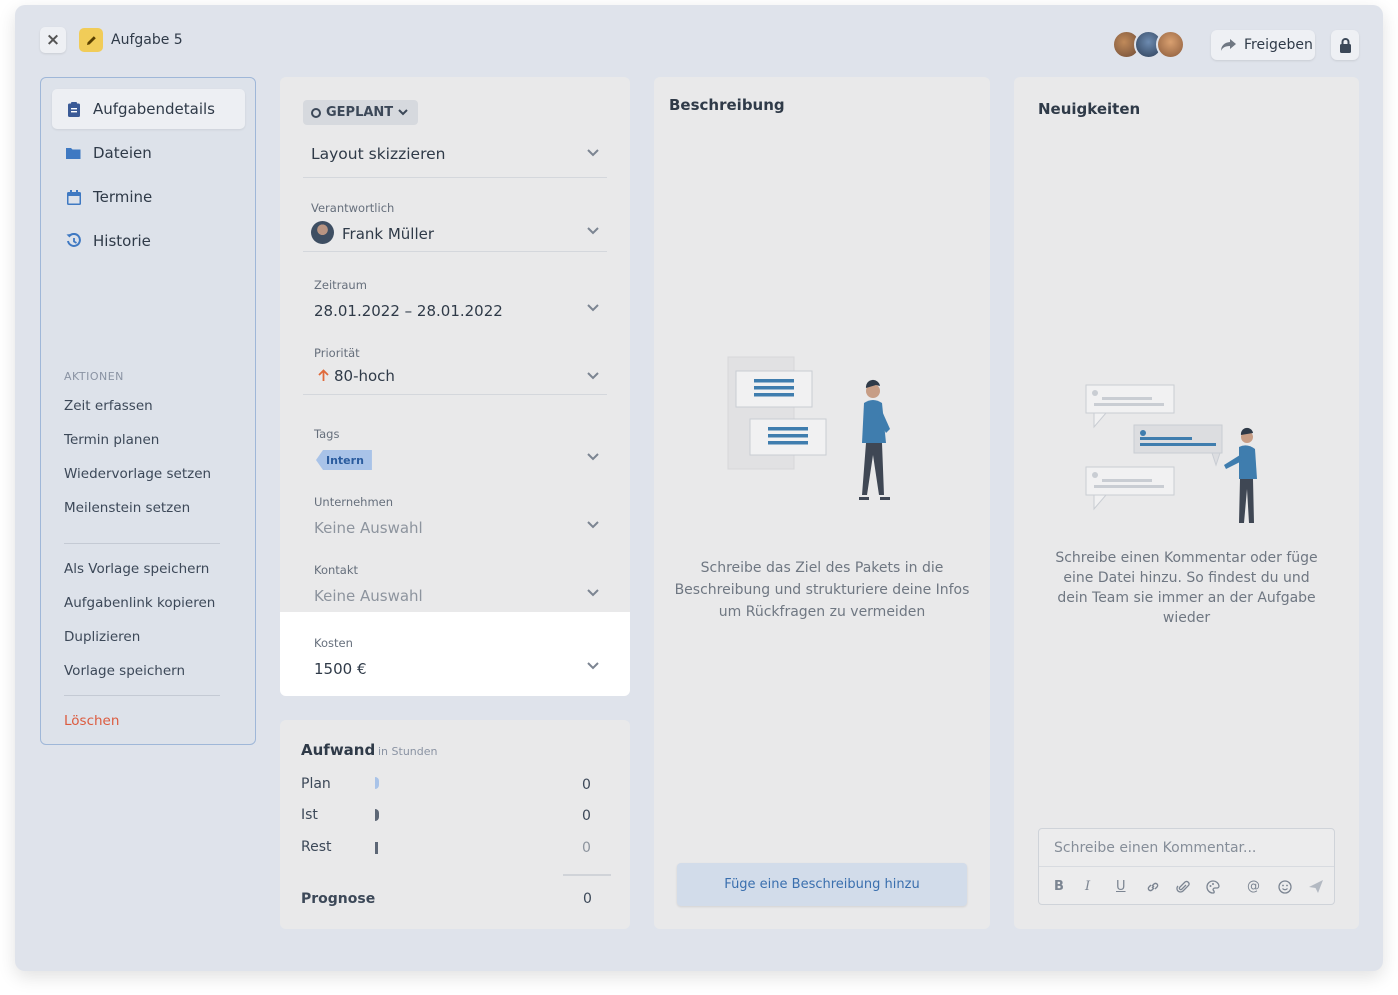 The image size is (1398, 995). Describe the element at coordinates (127, 508) in the screenshot. I see `action-set-milestone: Meilenstein setzen` at that location.